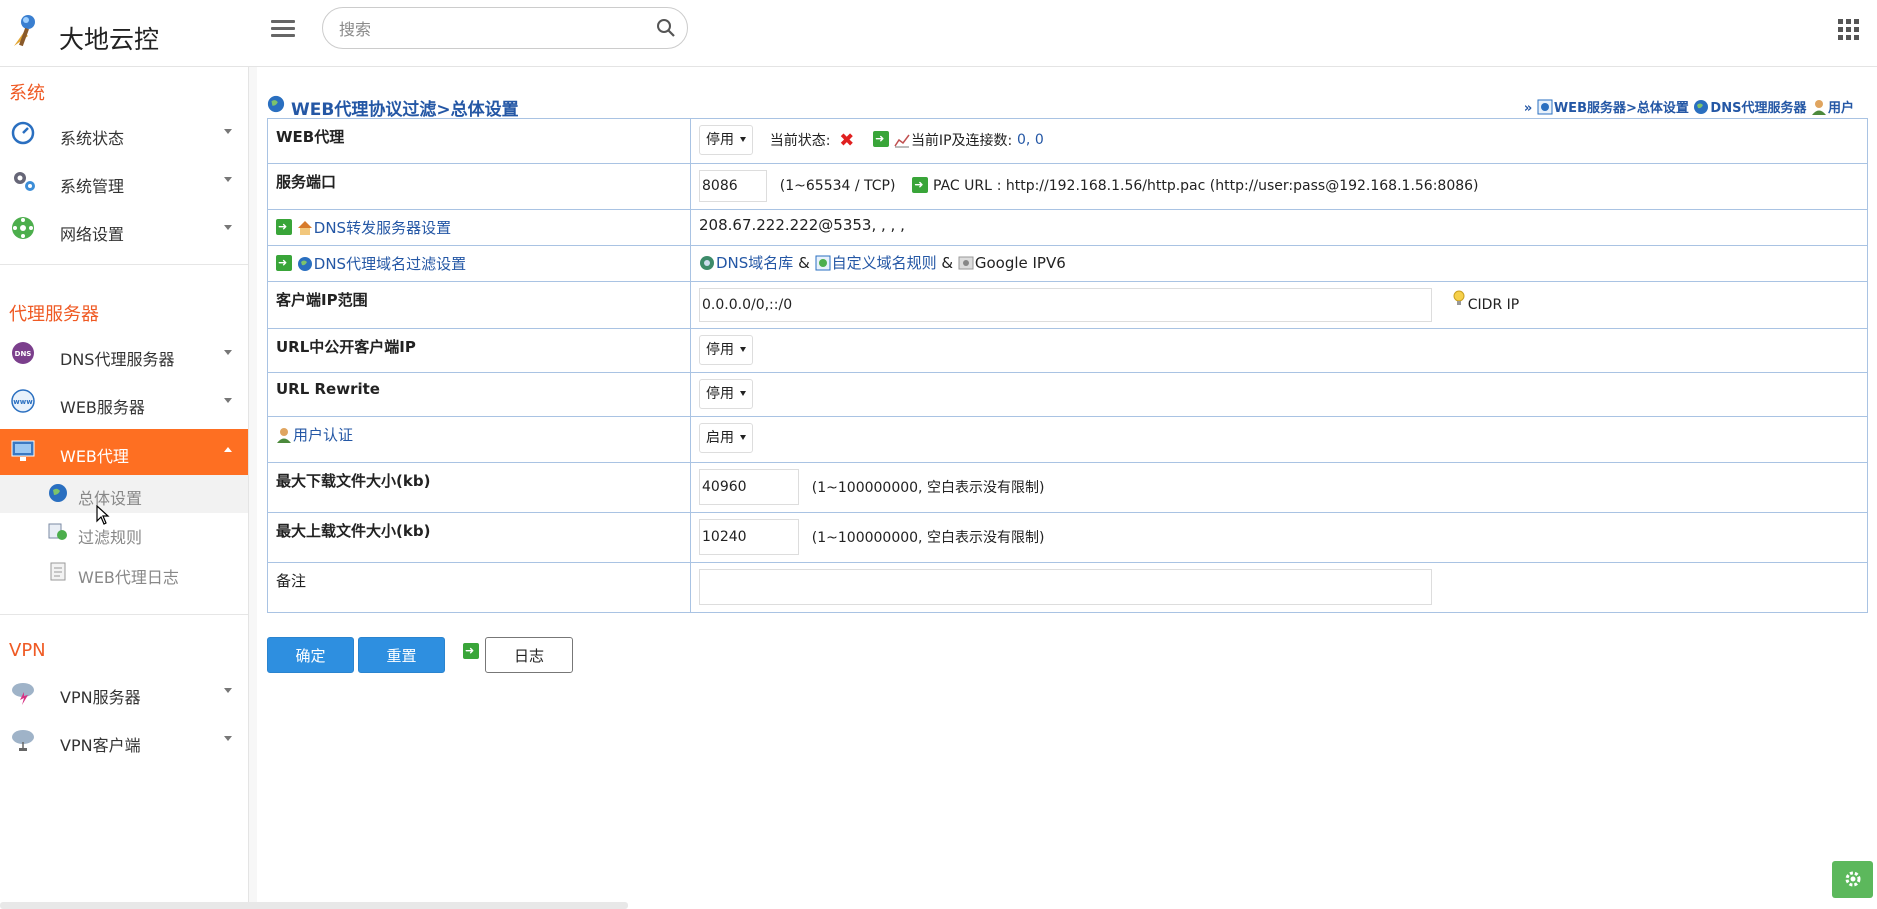  I want to click on web-proxy-select: 停用, so click(726, 140).